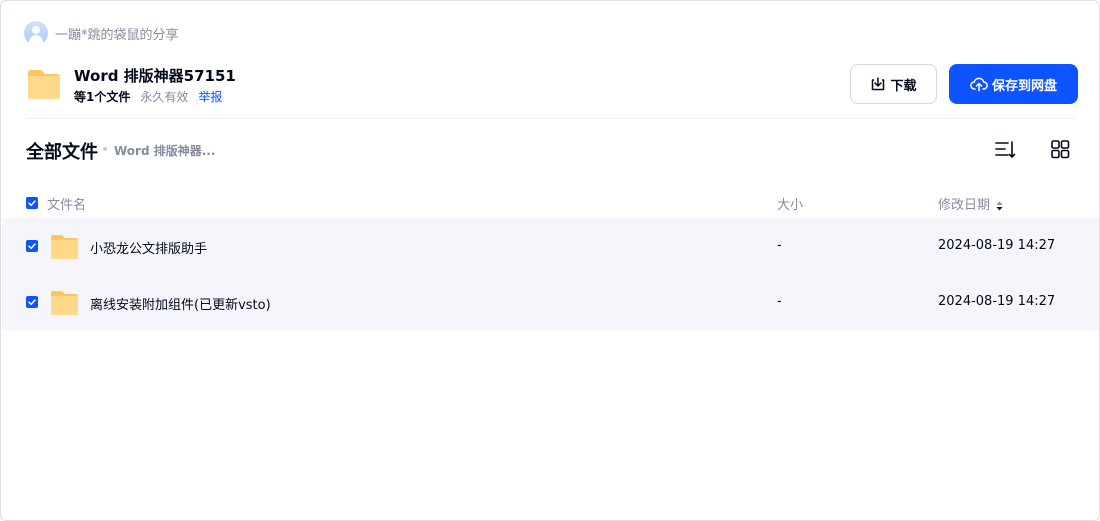 The width and height of the screenshot is (1100, 521). Describe the element at coordinates (550, 302) in the screenshot. I see `table-row: 离线安装附加组件(已更新vsto) - 2024-08-19 14:27` at that location.